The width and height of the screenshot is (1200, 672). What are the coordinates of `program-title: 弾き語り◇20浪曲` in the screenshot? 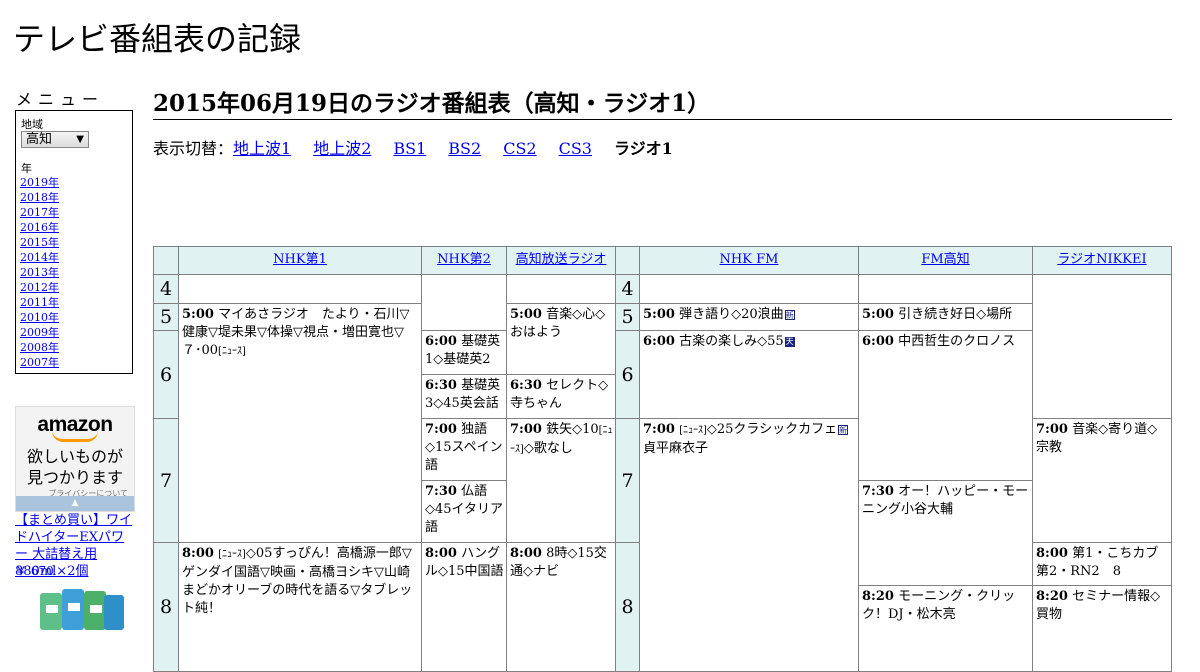 It's located at (731, 314).